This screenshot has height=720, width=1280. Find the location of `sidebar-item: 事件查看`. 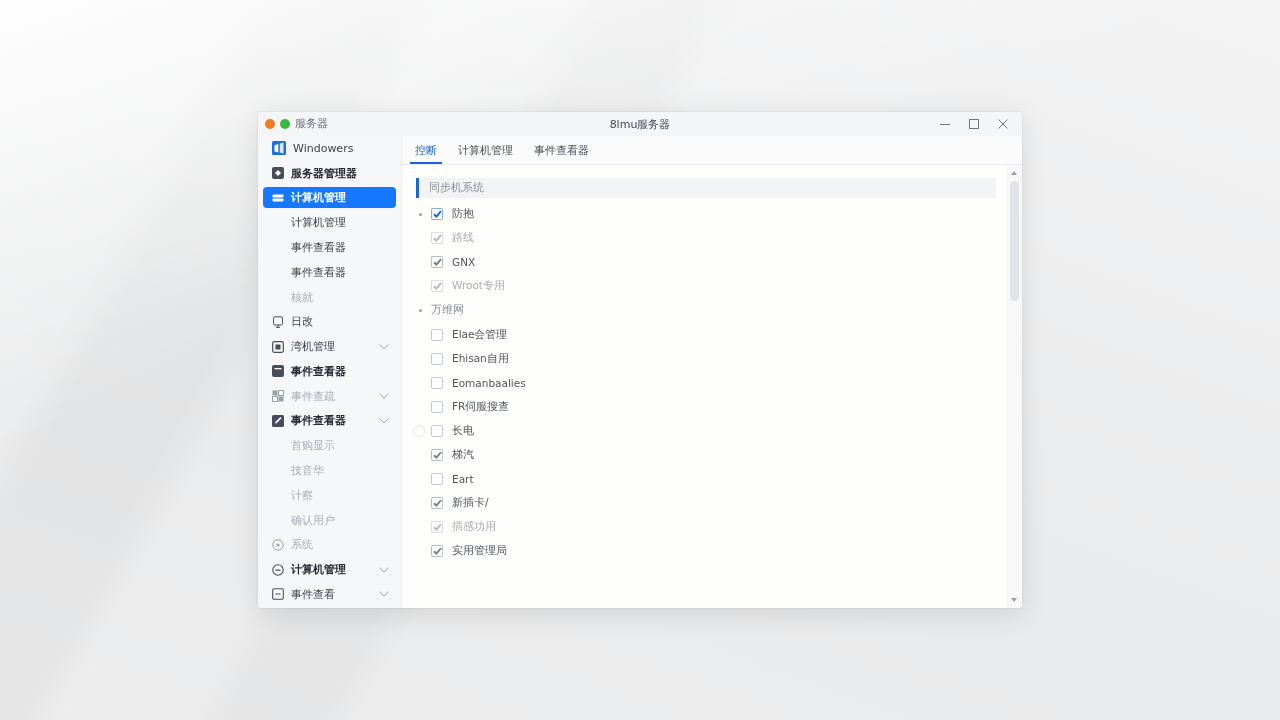

sidebar-item: 事件查看 is located at coordinates (329, 594).